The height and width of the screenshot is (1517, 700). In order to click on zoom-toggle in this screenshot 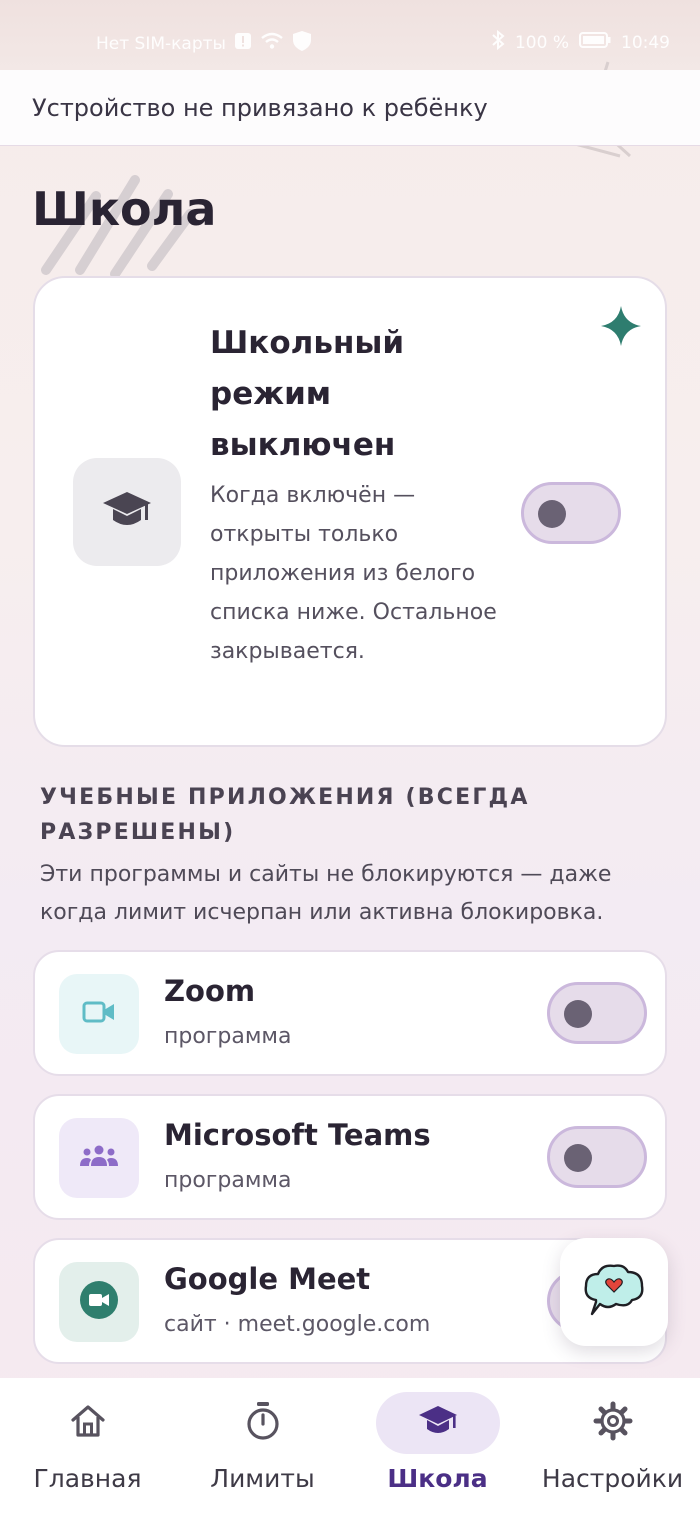, I will do `click(597, 1013)`.